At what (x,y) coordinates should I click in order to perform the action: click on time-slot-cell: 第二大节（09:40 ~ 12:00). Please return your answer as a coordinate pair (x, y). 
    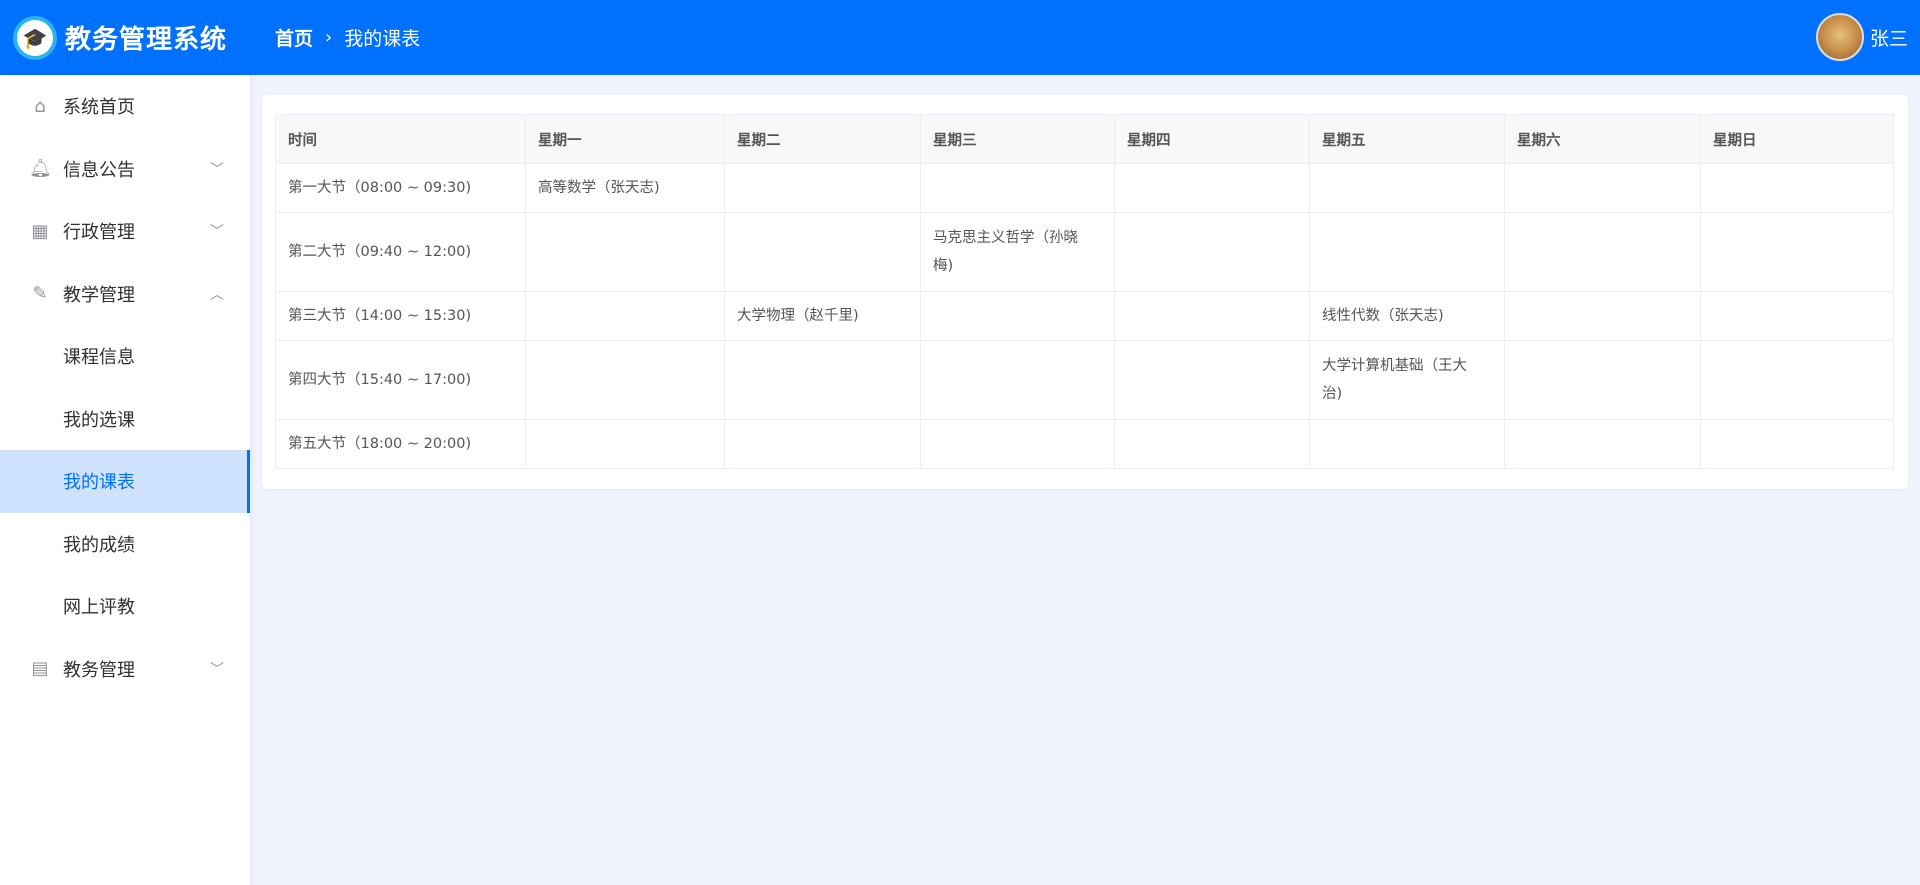
    Looking at the image, I should click on (400, 252).